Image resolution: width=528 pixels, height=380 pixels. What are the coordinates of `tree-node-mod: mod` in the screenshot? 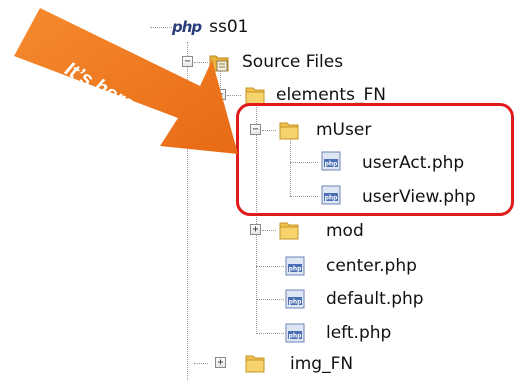 It's located at (345, 231).